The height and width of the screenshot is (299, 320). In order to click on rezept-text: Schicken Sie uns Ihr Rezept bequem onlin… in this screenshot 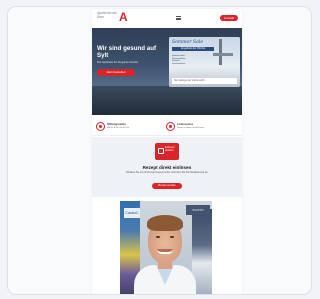, I will do `click(167, 173)`.